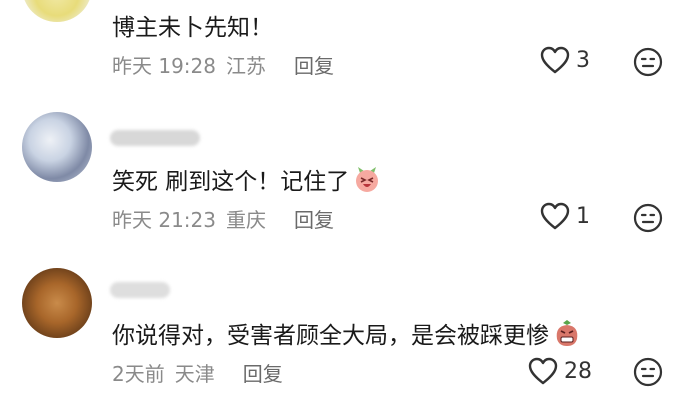 This screenshot has height=412, width=690. I want to click on like-count: 28, so click(578, 371).